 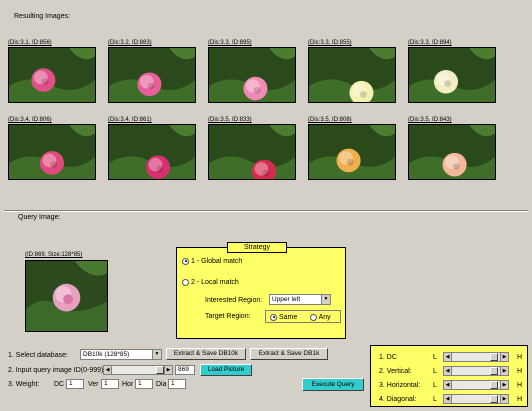 What do you see at coordinates (333, 384) in the screenshot?
I see `execute-query-button: Execute Query` at bounding box center [333, 384].